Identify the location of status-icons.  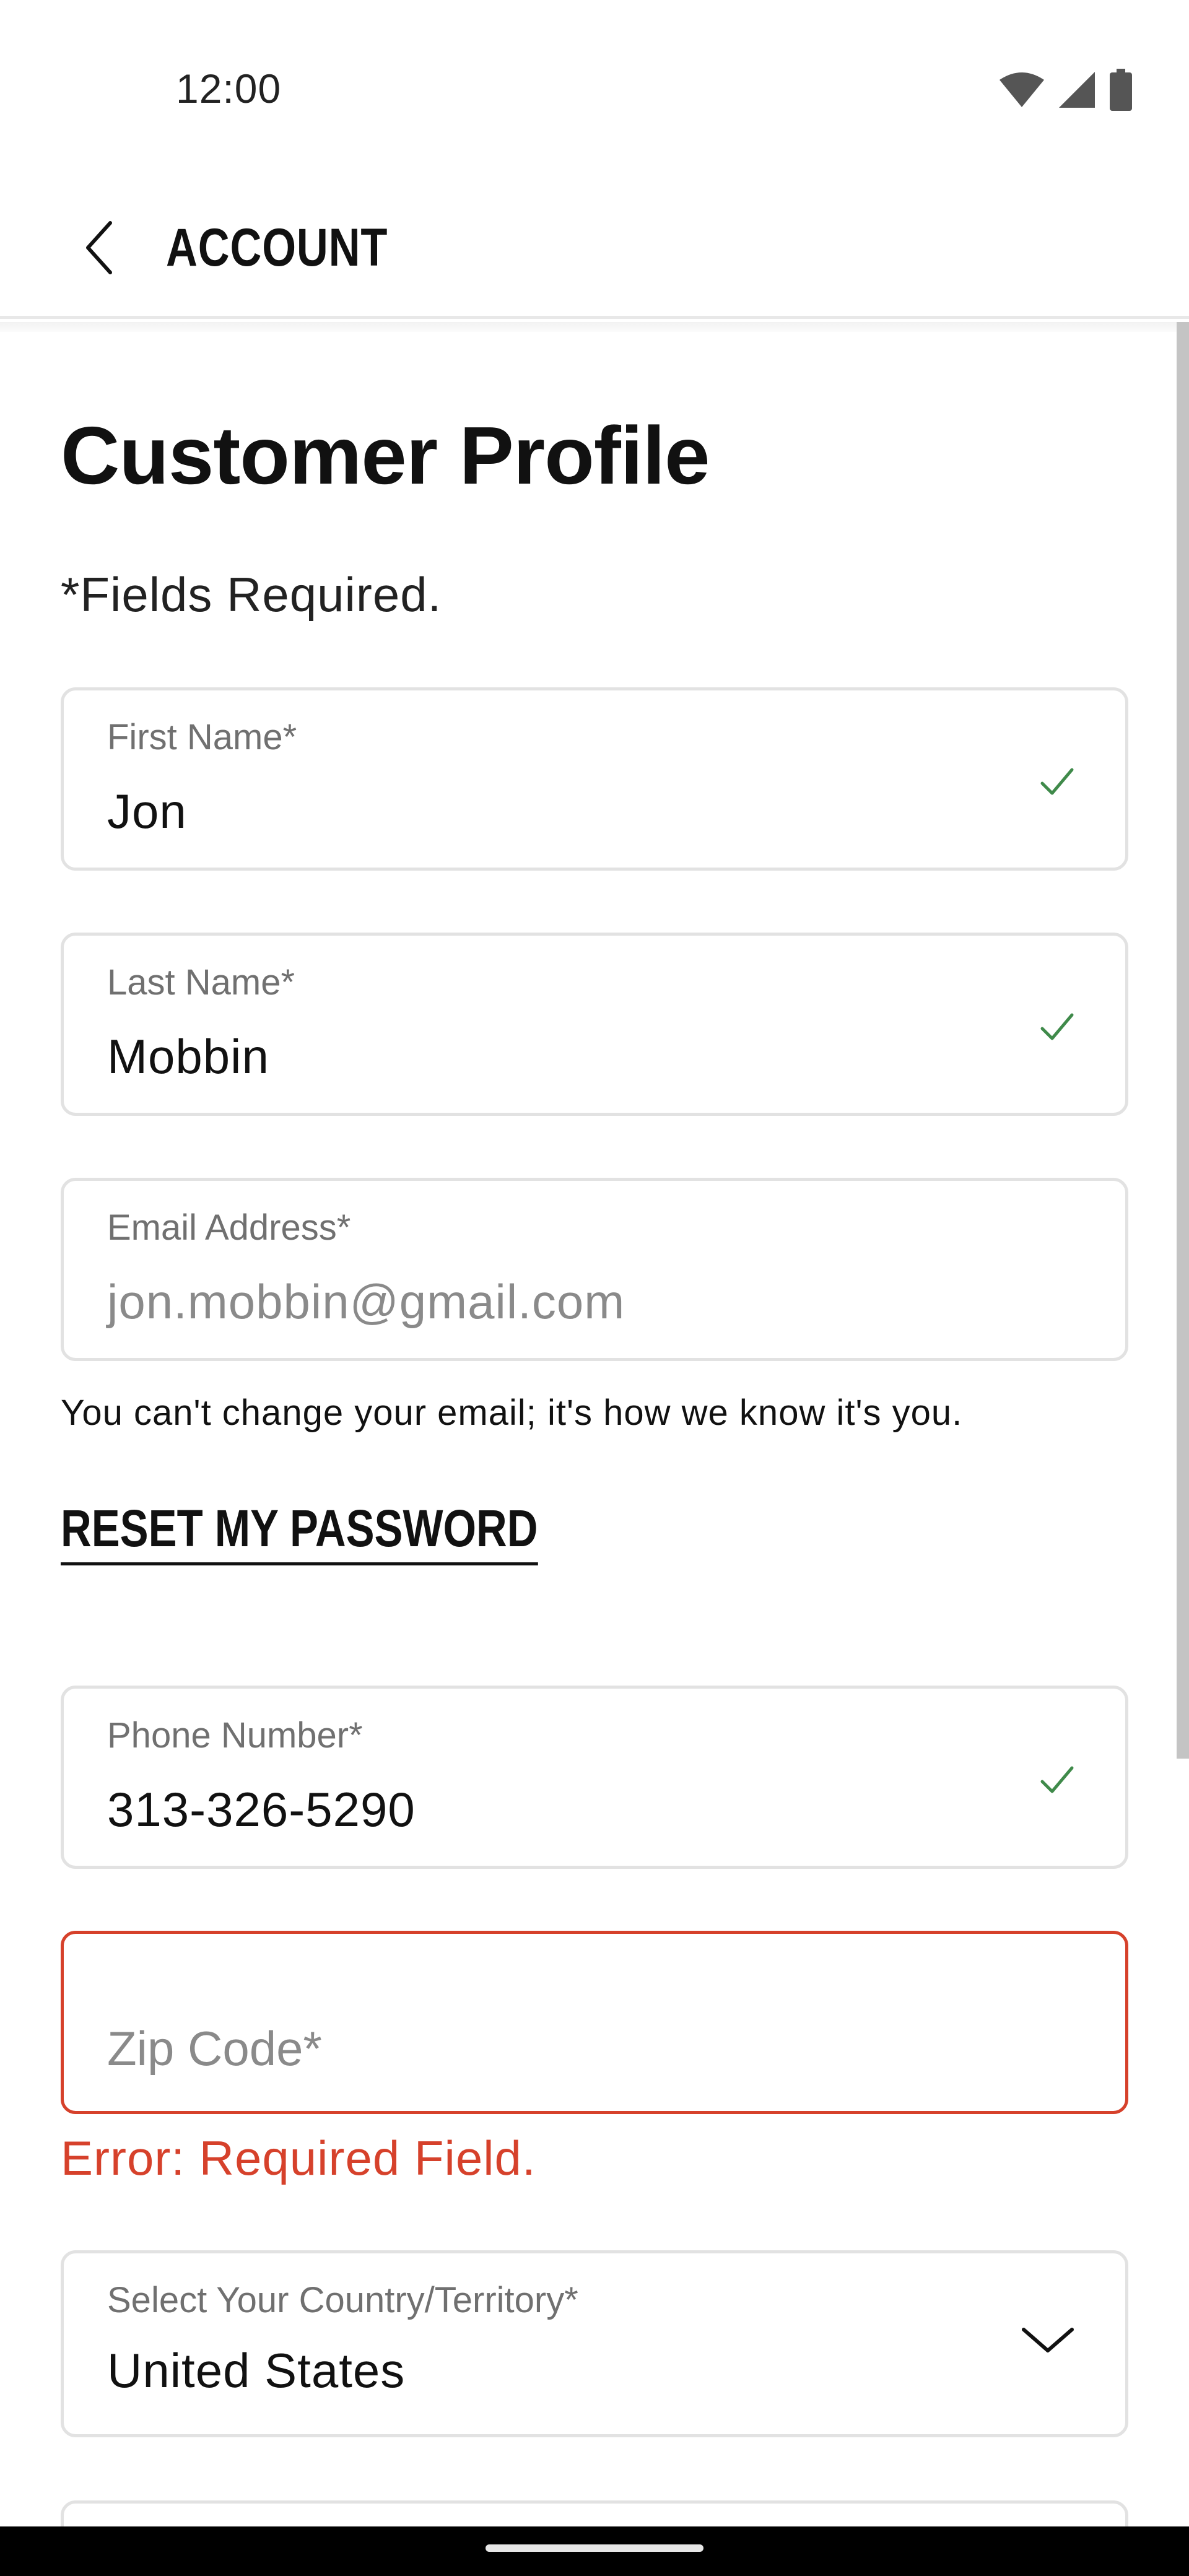
(1065, 89).